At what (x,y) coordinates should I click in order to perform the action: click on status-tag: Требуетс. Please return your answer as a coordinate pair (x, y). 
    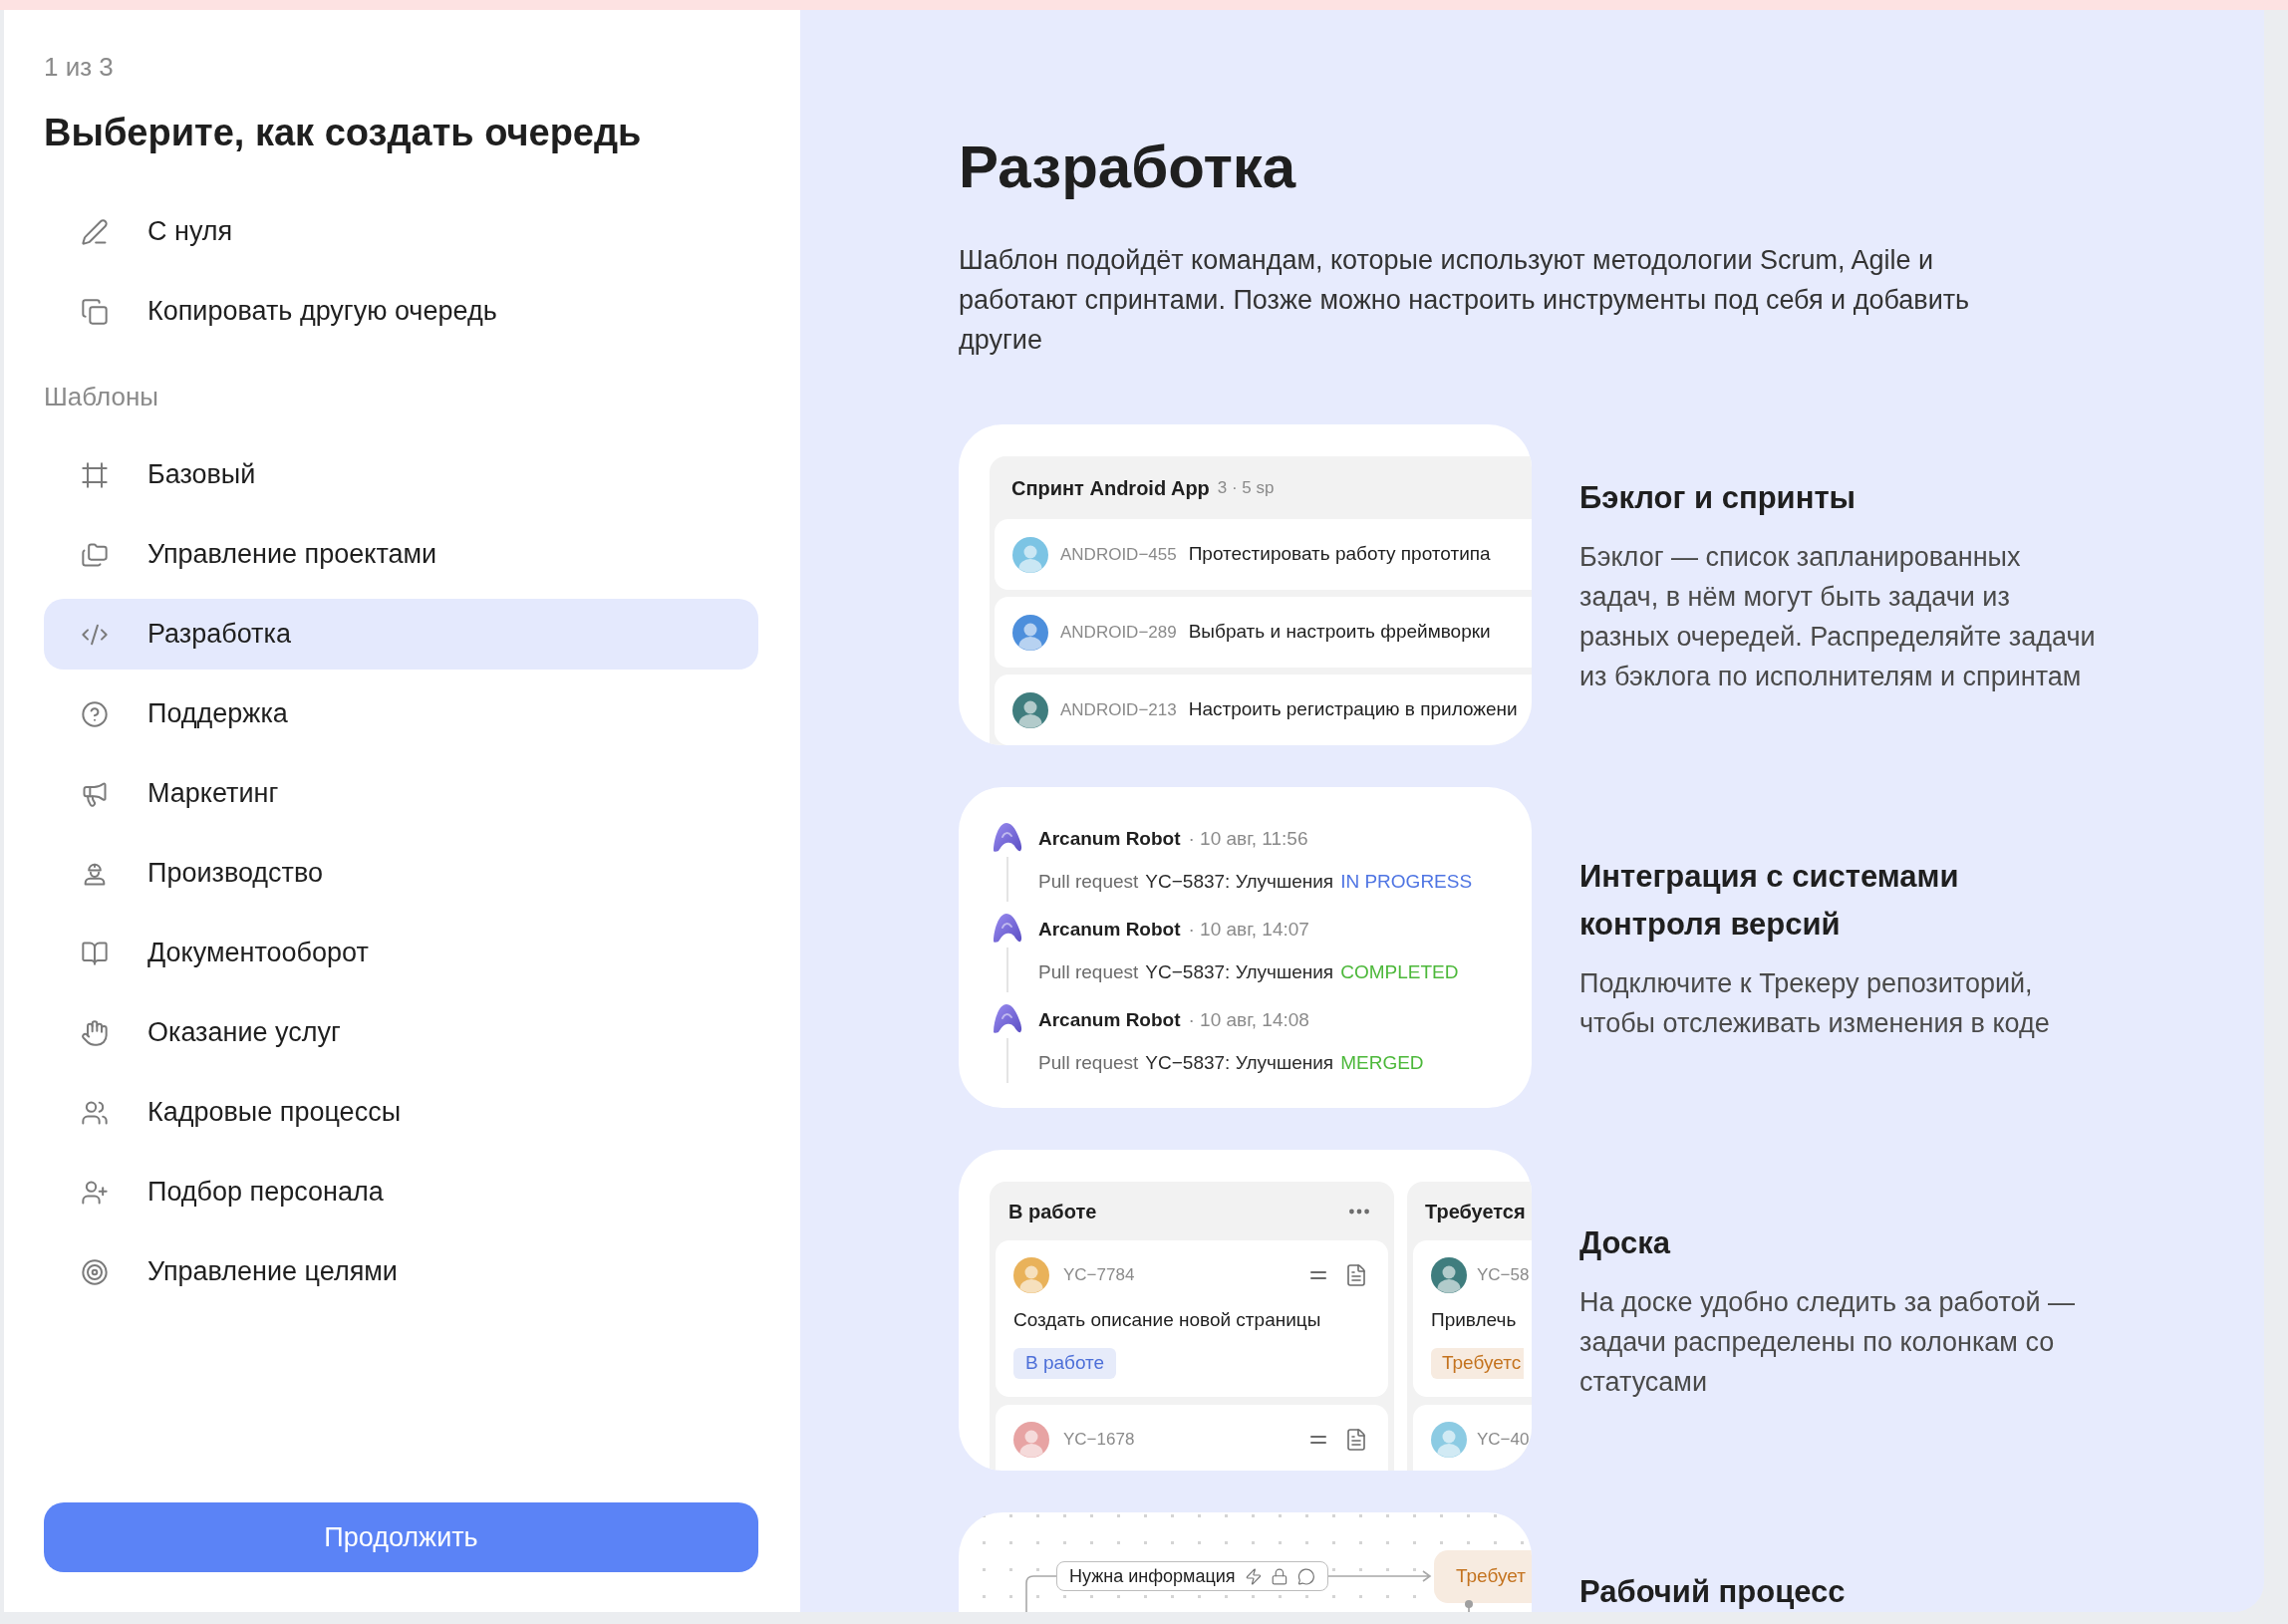
    Looking at the image, I should click on (1478, 1364).